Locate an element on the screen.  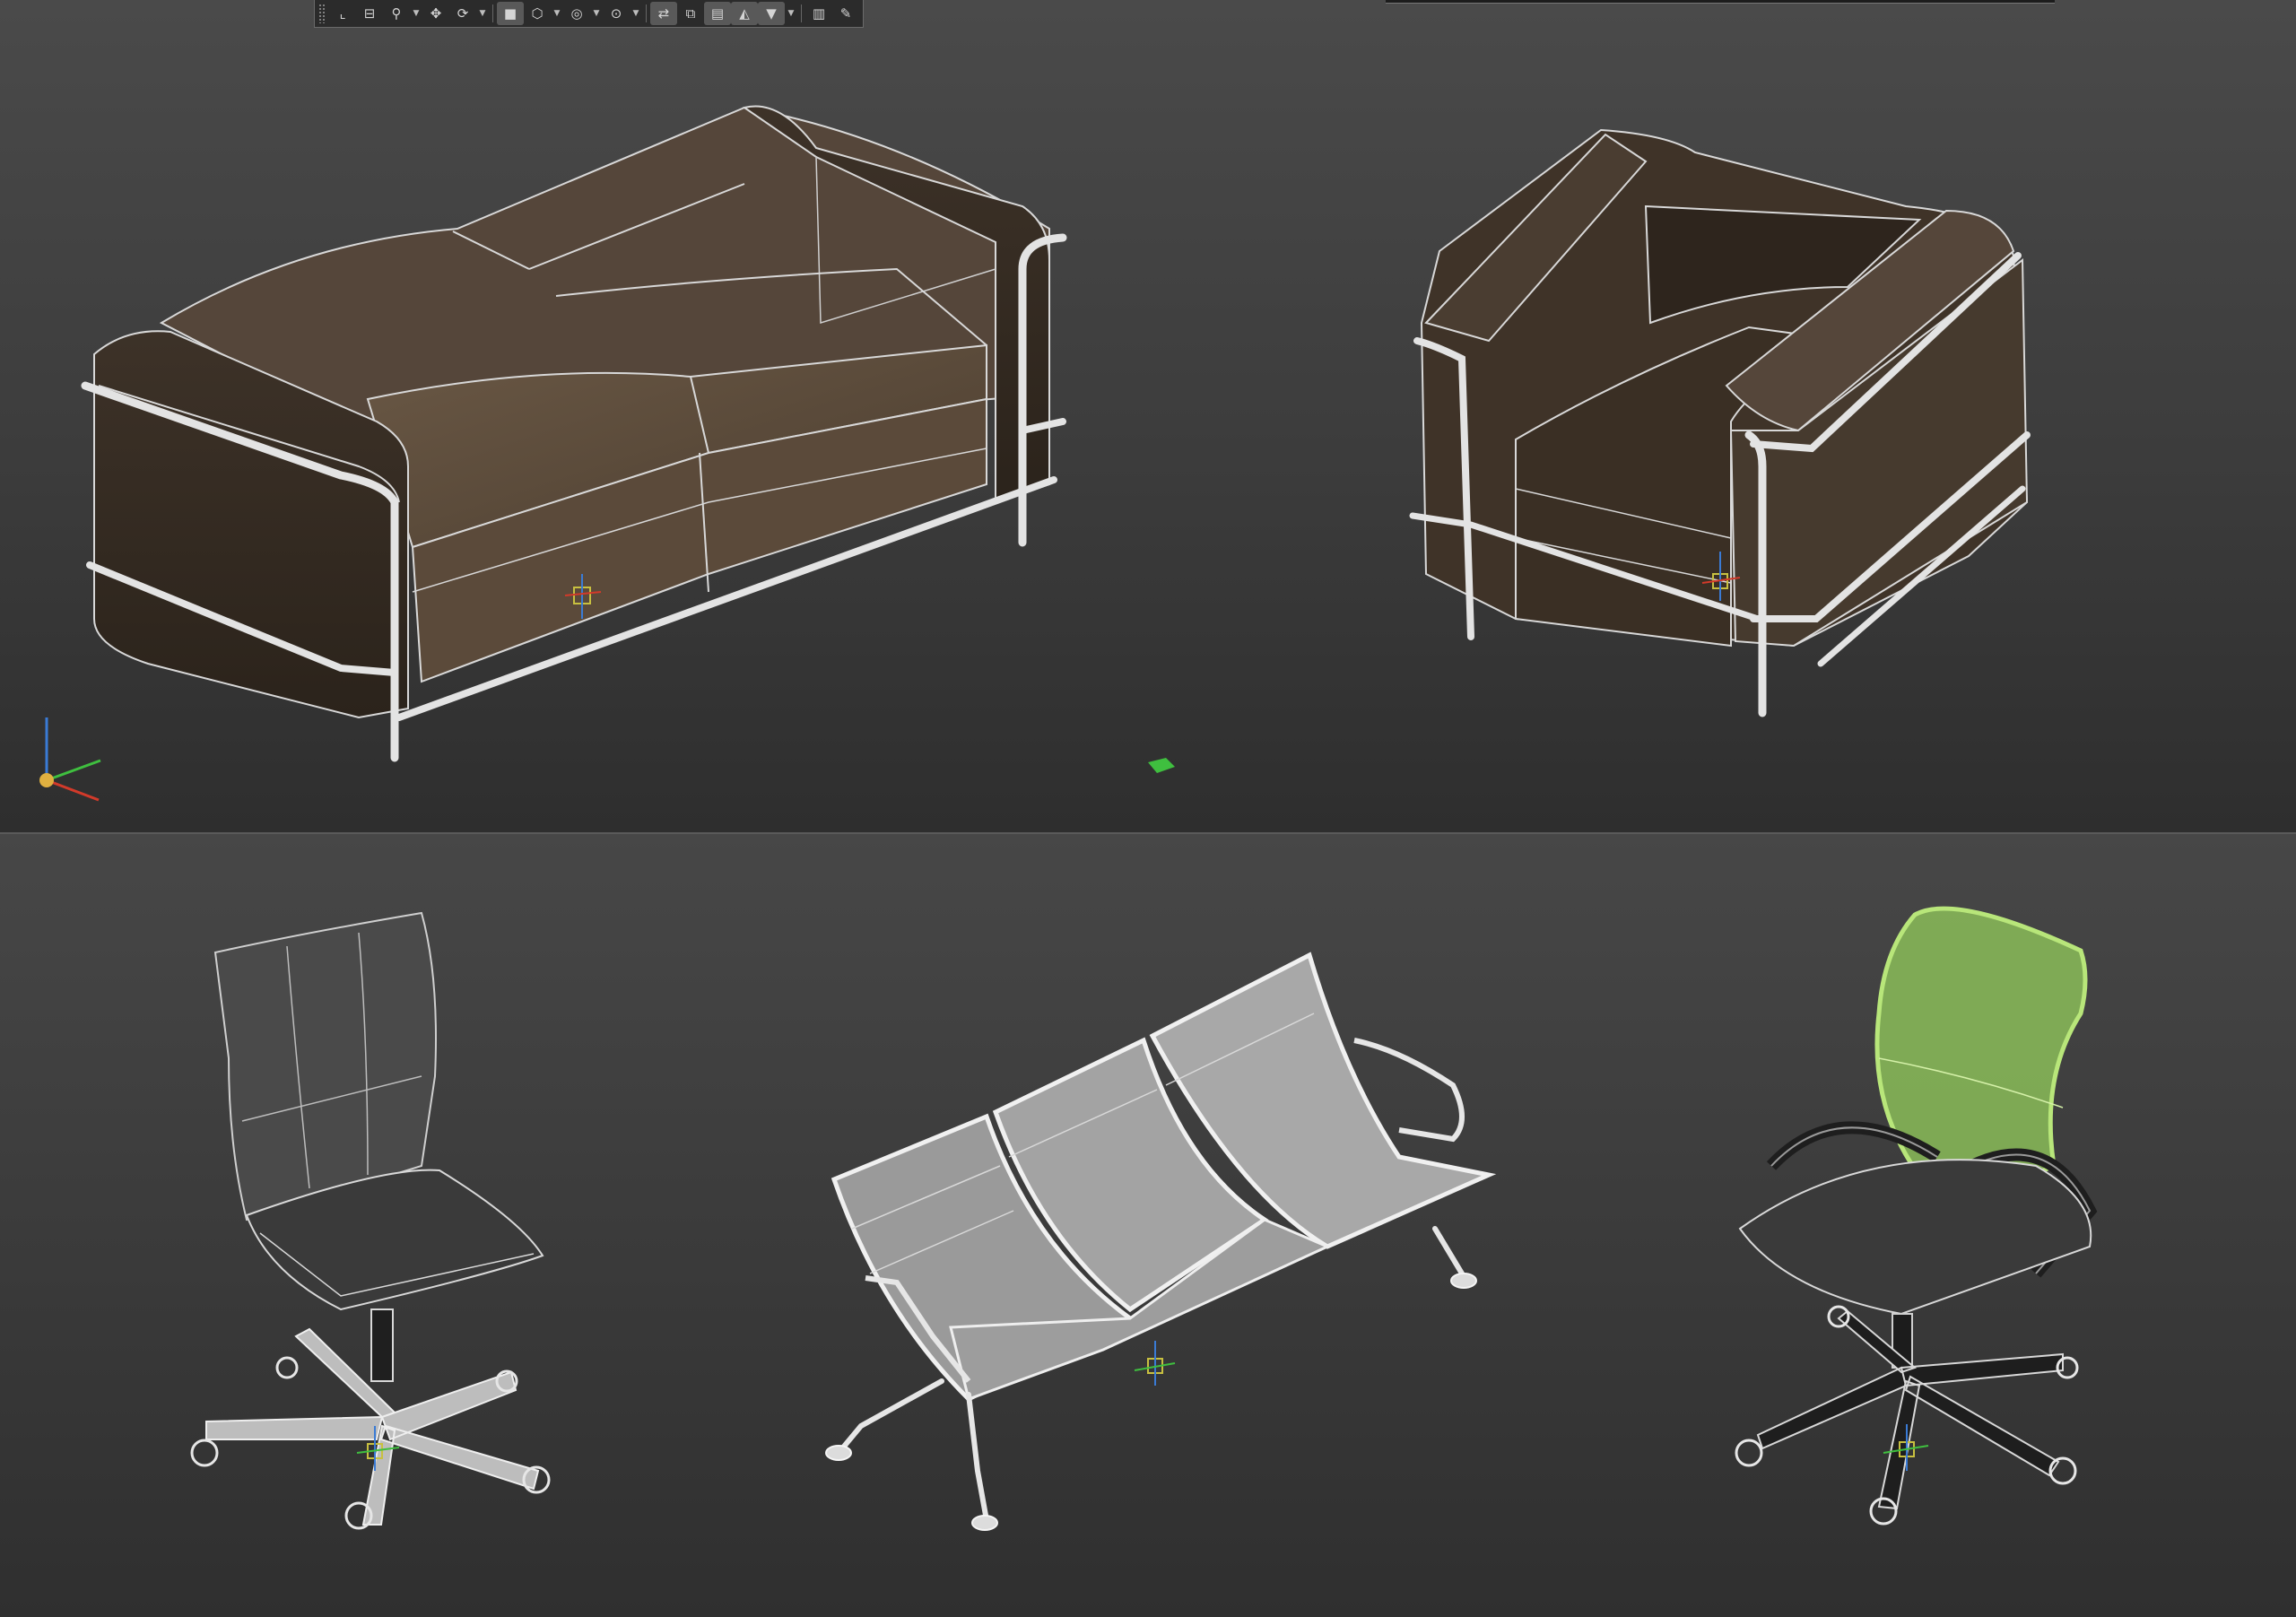
hide-icon: ⊙ is located at coordinates (616, 13).